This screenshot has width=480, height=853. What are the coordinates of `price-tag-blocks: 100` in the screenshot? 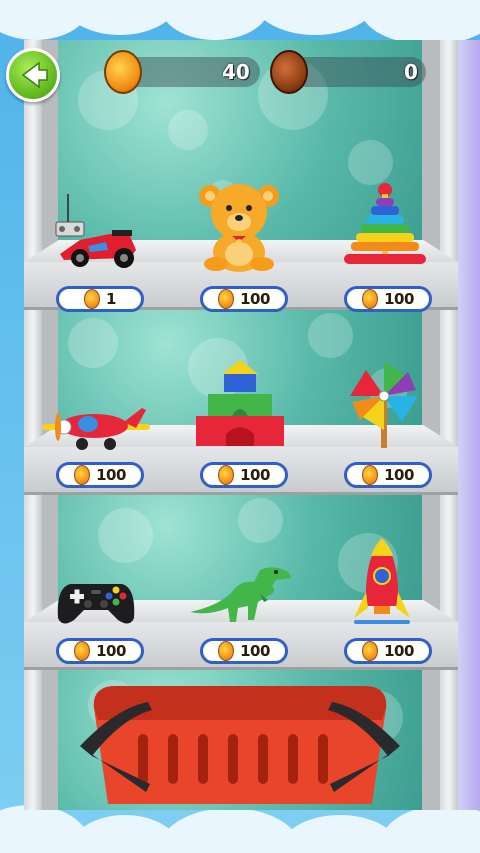 It's located at (244, 475).